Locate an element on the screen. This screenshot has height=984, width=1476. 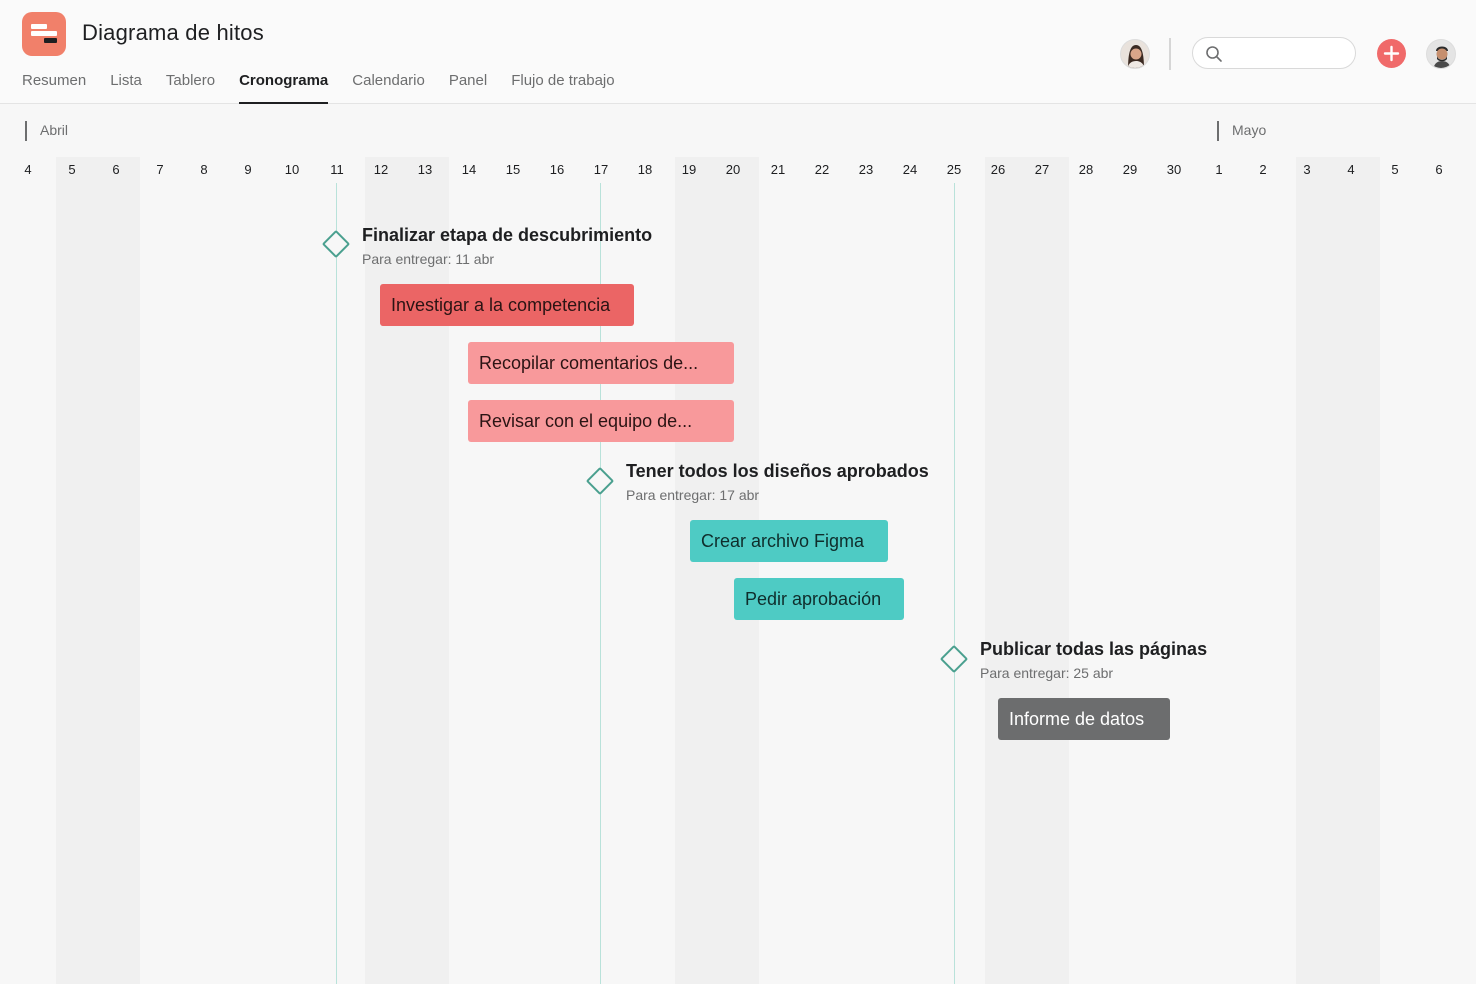
task-bar: Informe de datos is located at coordinates (1084, 719).